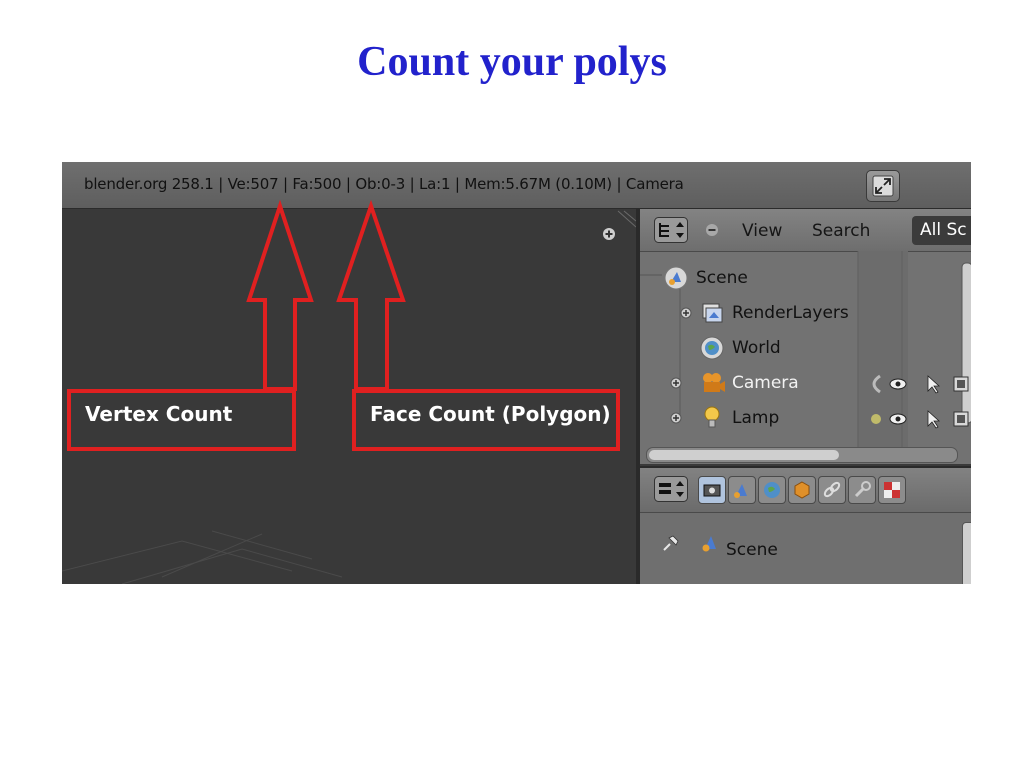  What do you see at coordinates (920, 384) in the screenshot?
I see `camera-restrict-icons` at bounding box center [920, 384].